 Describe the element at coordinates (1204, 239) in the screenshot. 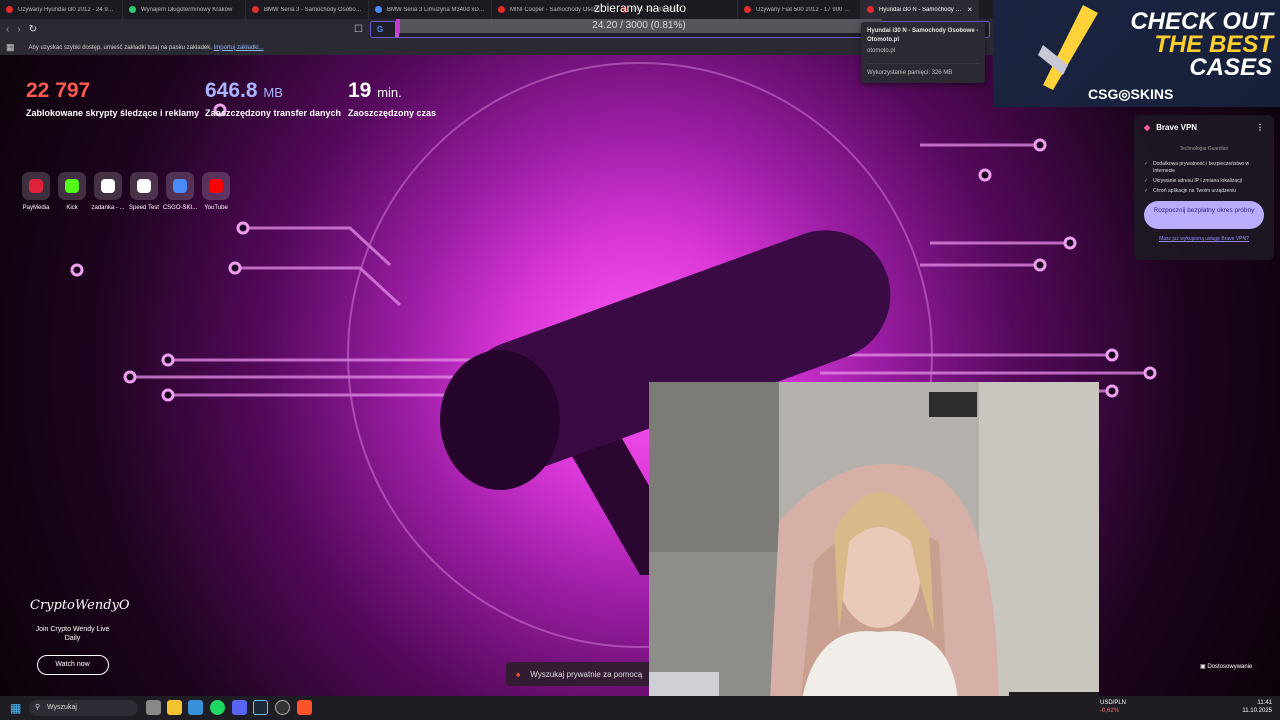

I see `already-purchased-link: Masz już wykupioną usługę Brave VPN?` at that location.